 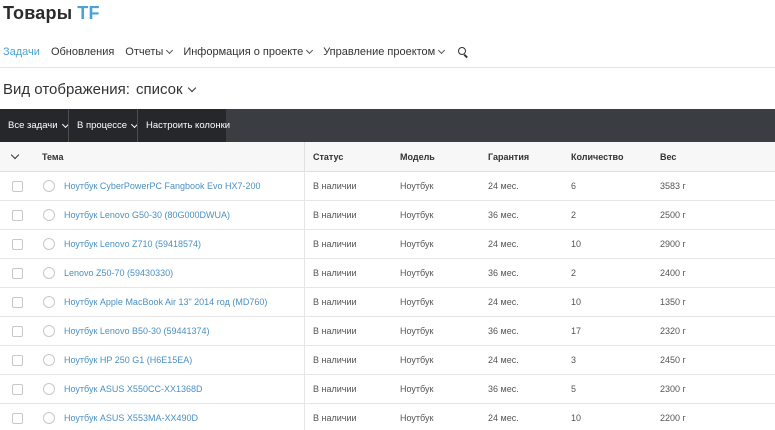 What do you see at coordinates (52, 156) in the screenshot?
I see `column-header-topic: Тема` at bounding box center [52, 156].